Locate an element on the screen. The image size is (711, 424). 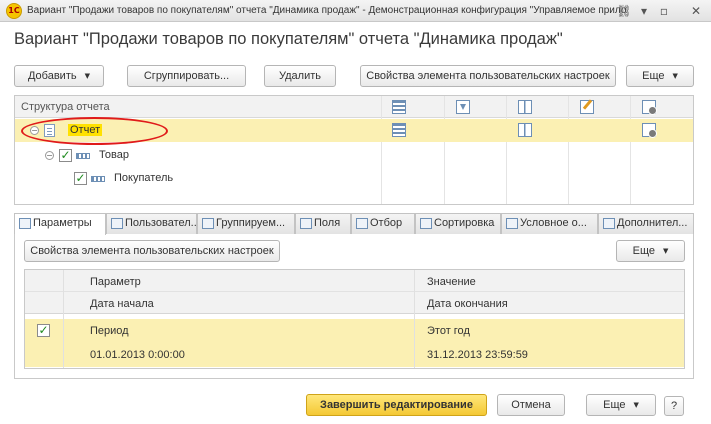
conditional-format-icon is located at coordinates (587, 107).